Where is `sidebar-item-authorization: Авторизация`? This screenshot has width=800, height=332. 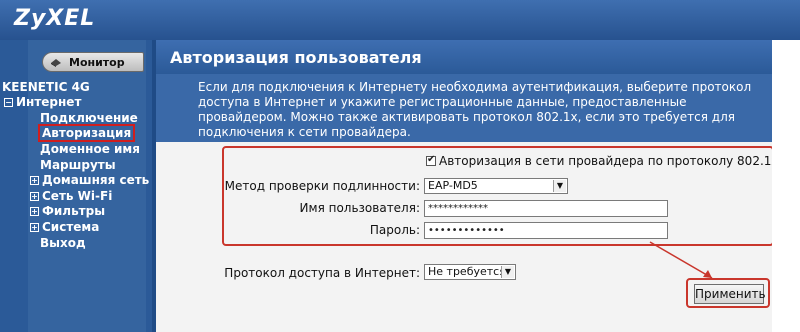
sidebar-item-authorization: Авторизация is located at coordinates (86, 133).